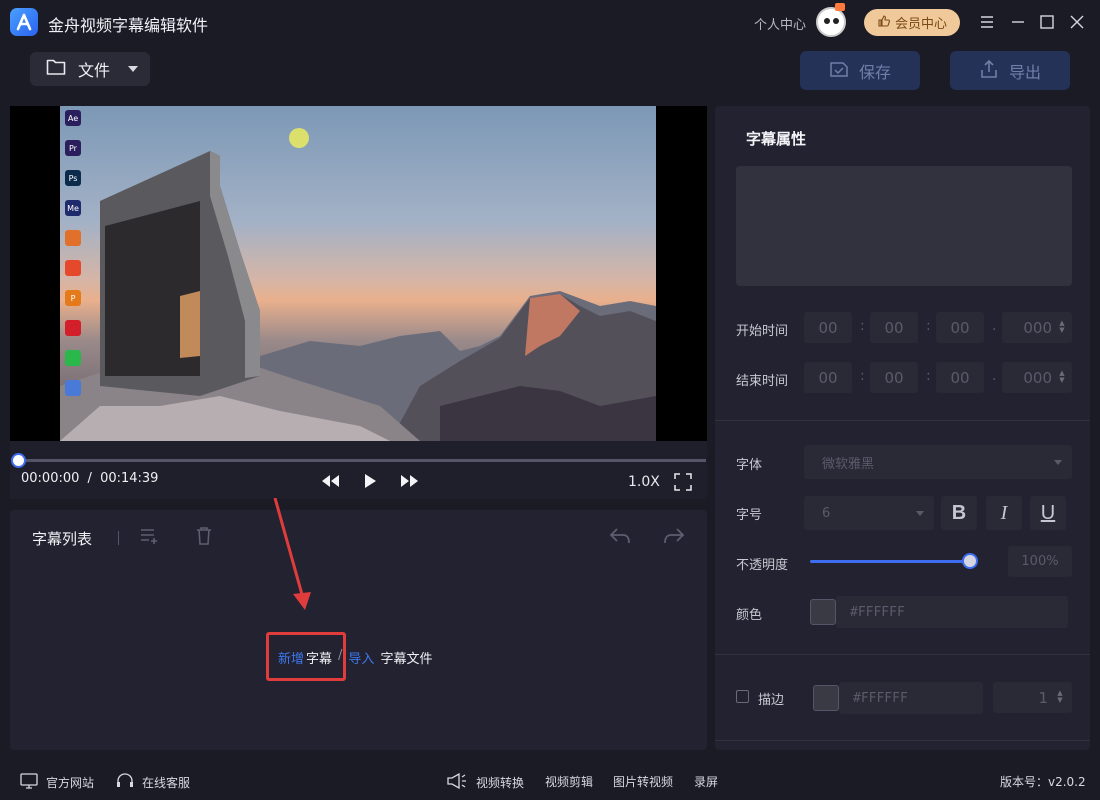 The width and height of the screenshot is (1100, 800). I want to click on upload-icon, so click(989, 71).